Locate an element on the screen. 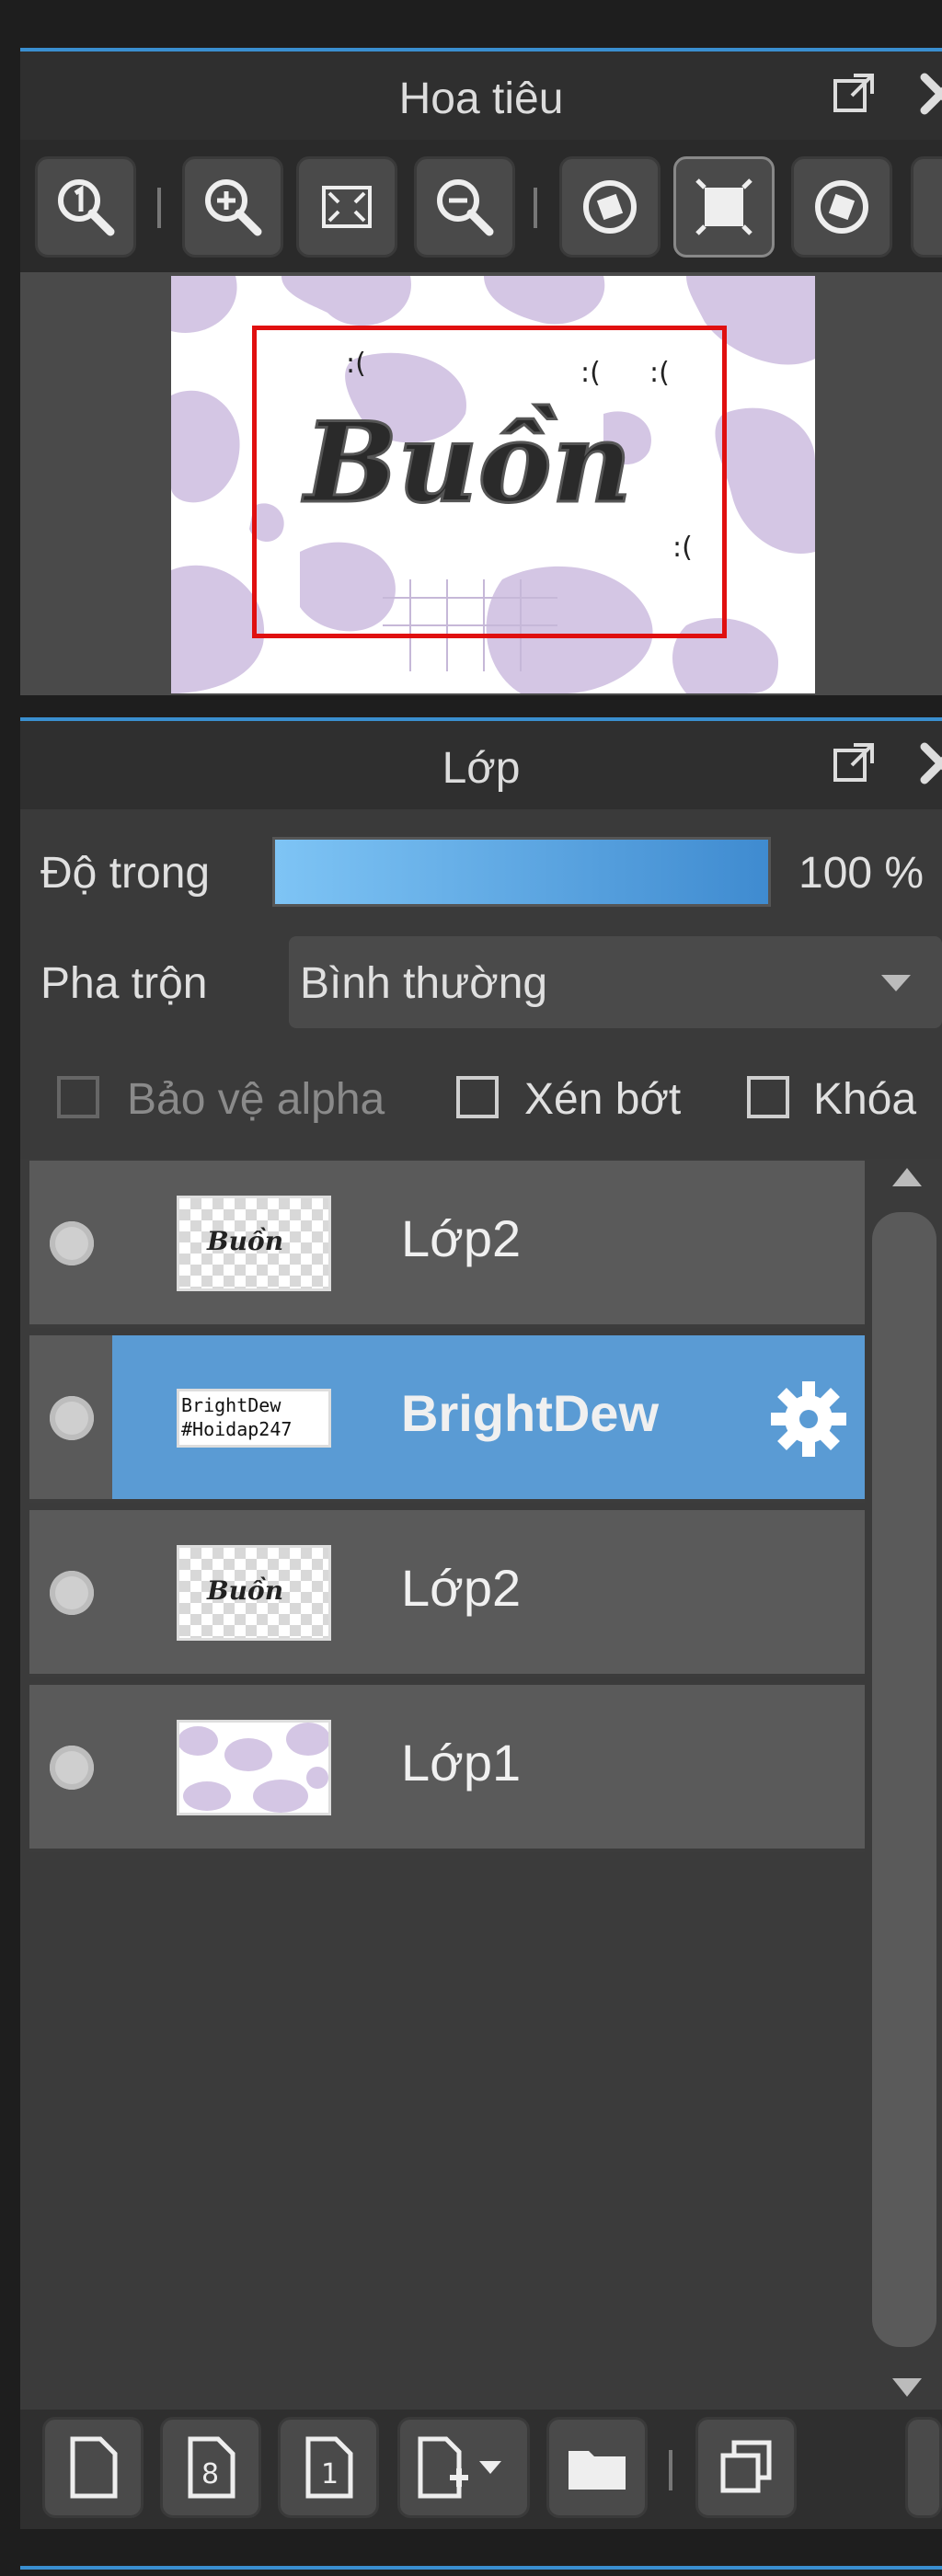 The width and height of the screenshot is (942, 2576). layer-row-selected: BrightDew #Hoidap247 BrightDew is located at coordinates (447, 1419).